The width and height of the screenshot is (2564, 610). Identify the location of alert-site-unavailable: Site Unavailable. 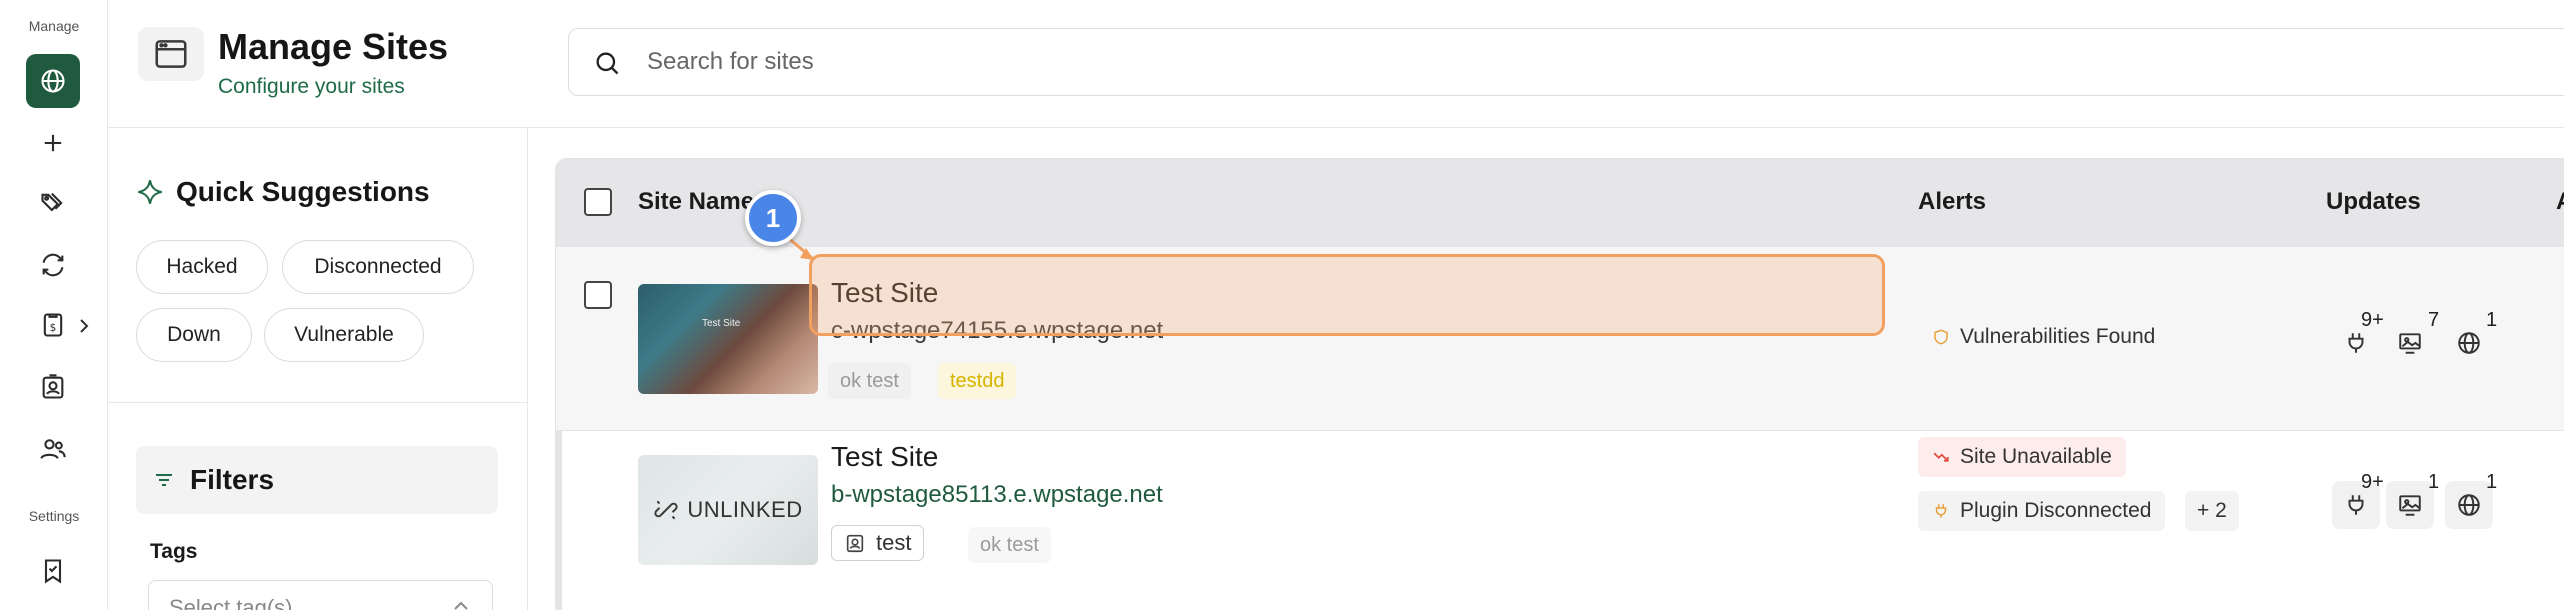
(2022, 457).